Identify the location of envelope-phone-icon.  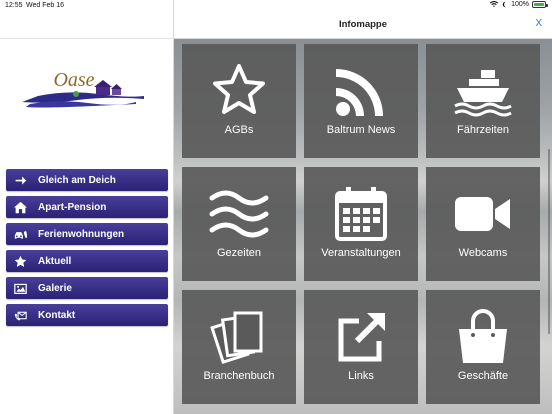
(20, 315).